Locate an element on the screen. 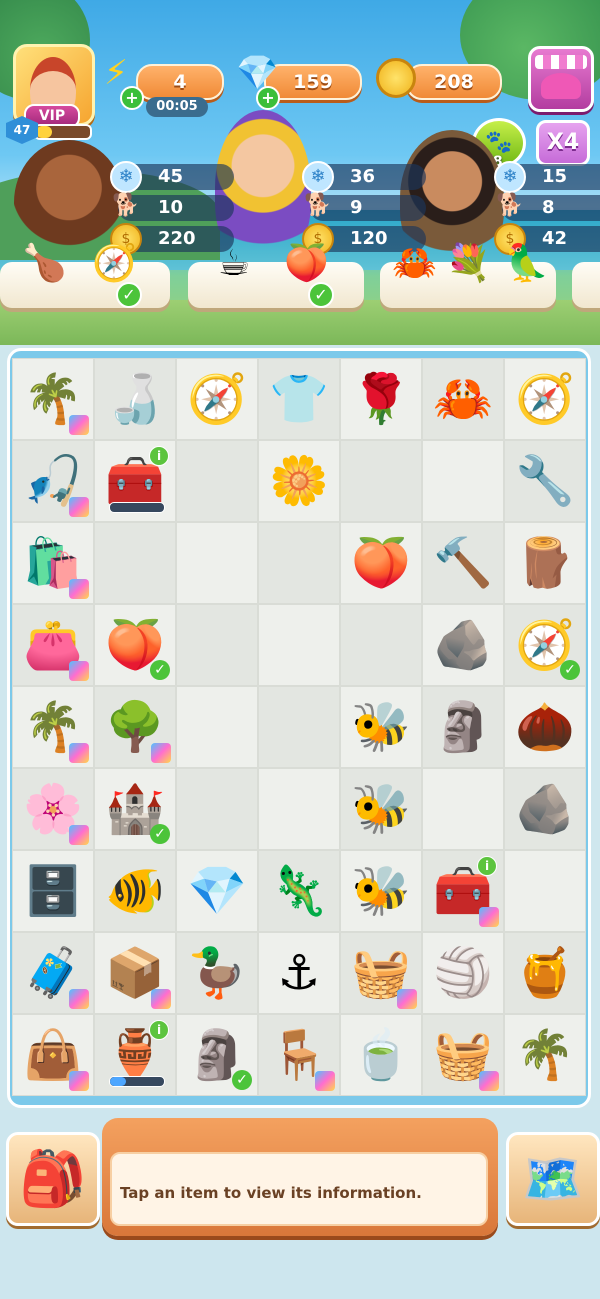  board-cell: 💎 is located at coordinates (217, 891).